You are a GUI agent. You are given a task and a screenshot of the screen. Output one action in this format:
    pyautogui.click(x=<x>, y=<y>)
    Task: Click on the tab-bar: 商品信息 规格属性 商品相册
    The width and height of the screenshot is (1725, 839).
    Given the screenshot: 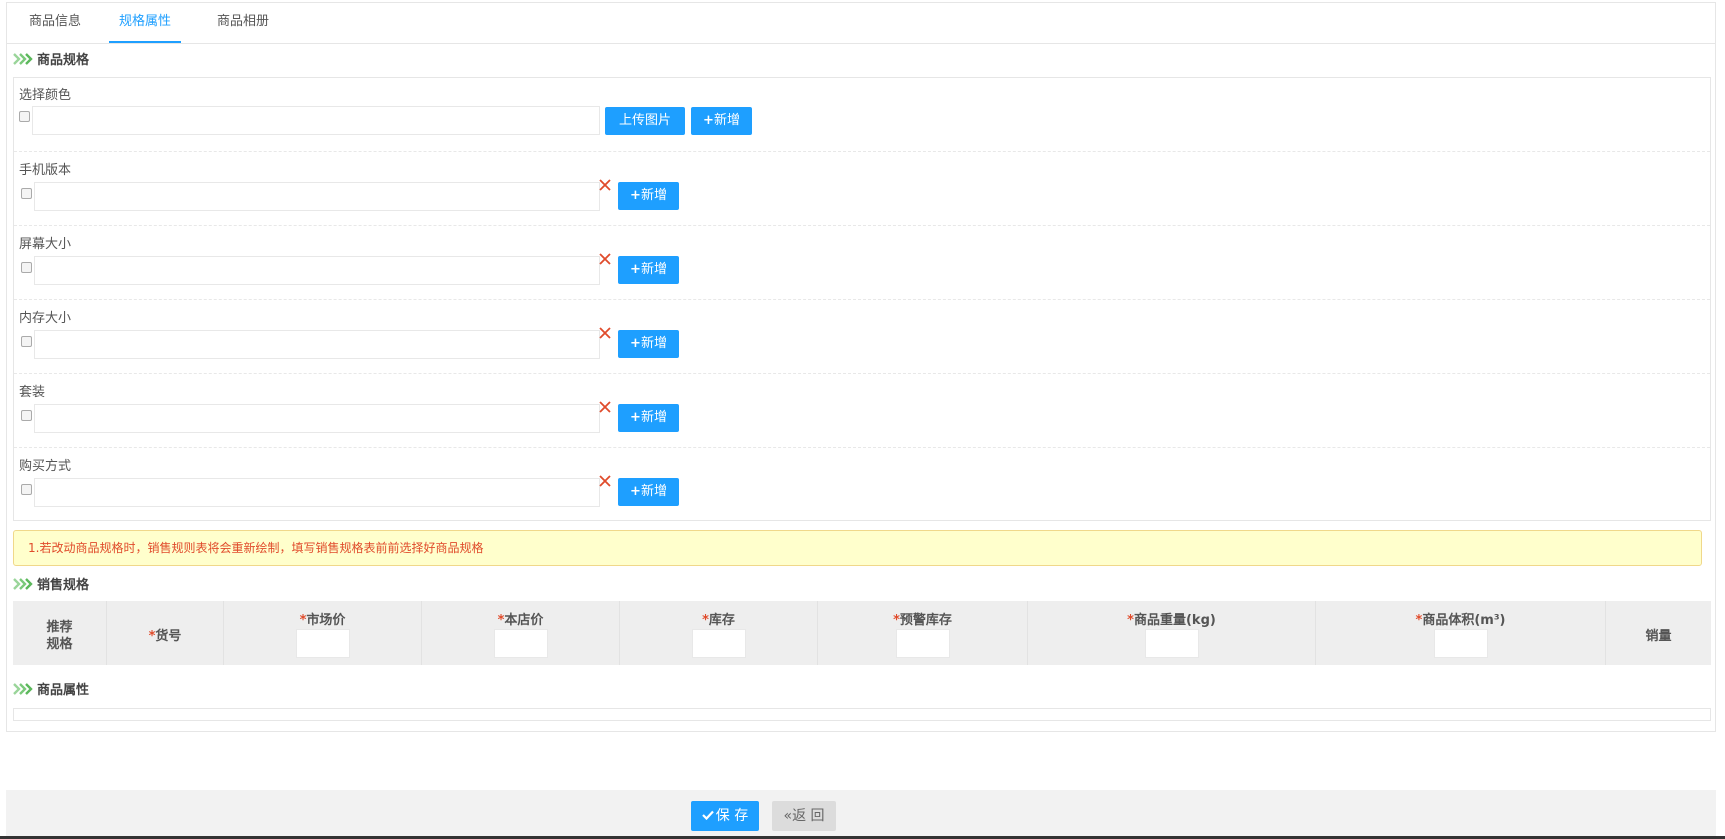 What is the action you would take?
    pyautogui.click(x=861, y=23)
    